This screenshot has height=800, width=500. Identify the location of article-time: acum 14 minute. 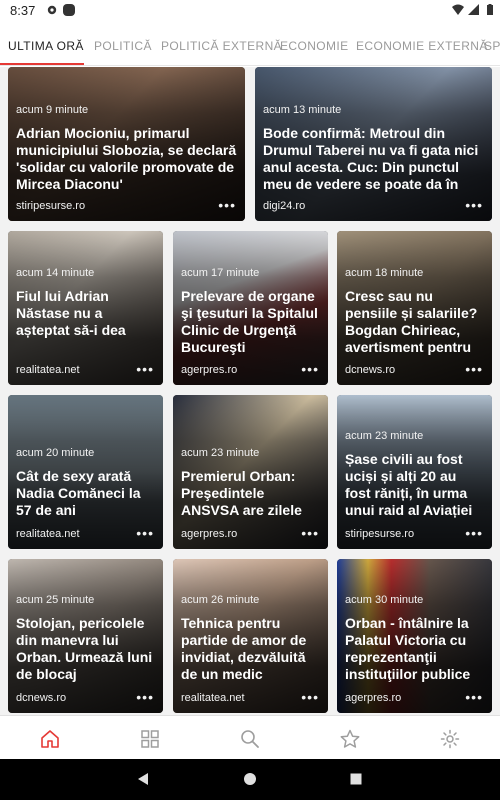
(55, 273).